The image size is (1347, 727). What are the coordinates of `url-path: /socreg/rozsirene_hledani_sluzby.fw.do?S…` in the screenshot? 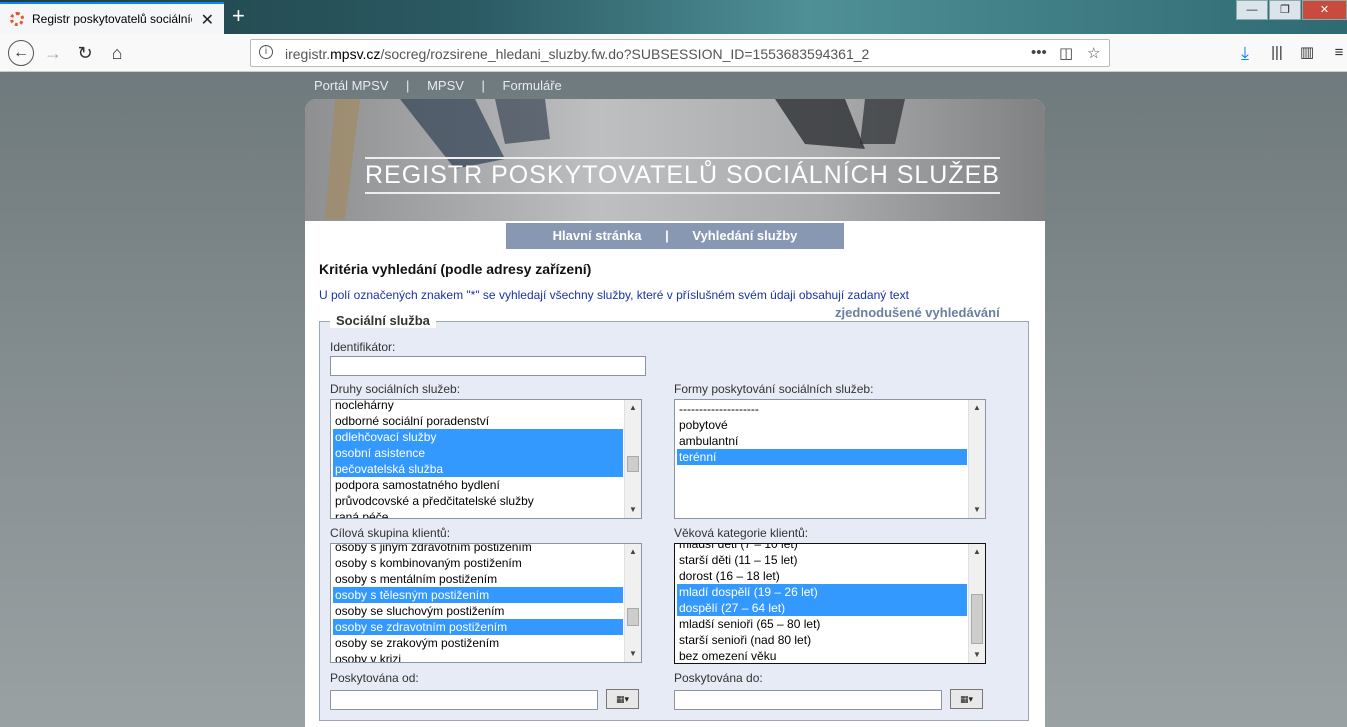 It's located at (625, 54).